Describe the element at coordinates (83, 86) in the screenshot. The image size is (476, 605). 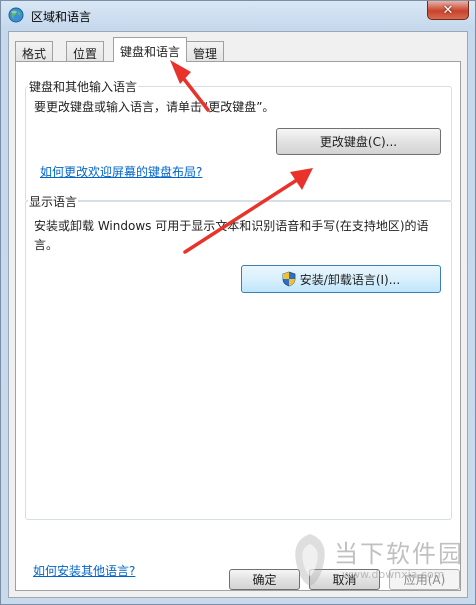
I see `keyboard-group-title: 键盘和其他输入语言` at that location.